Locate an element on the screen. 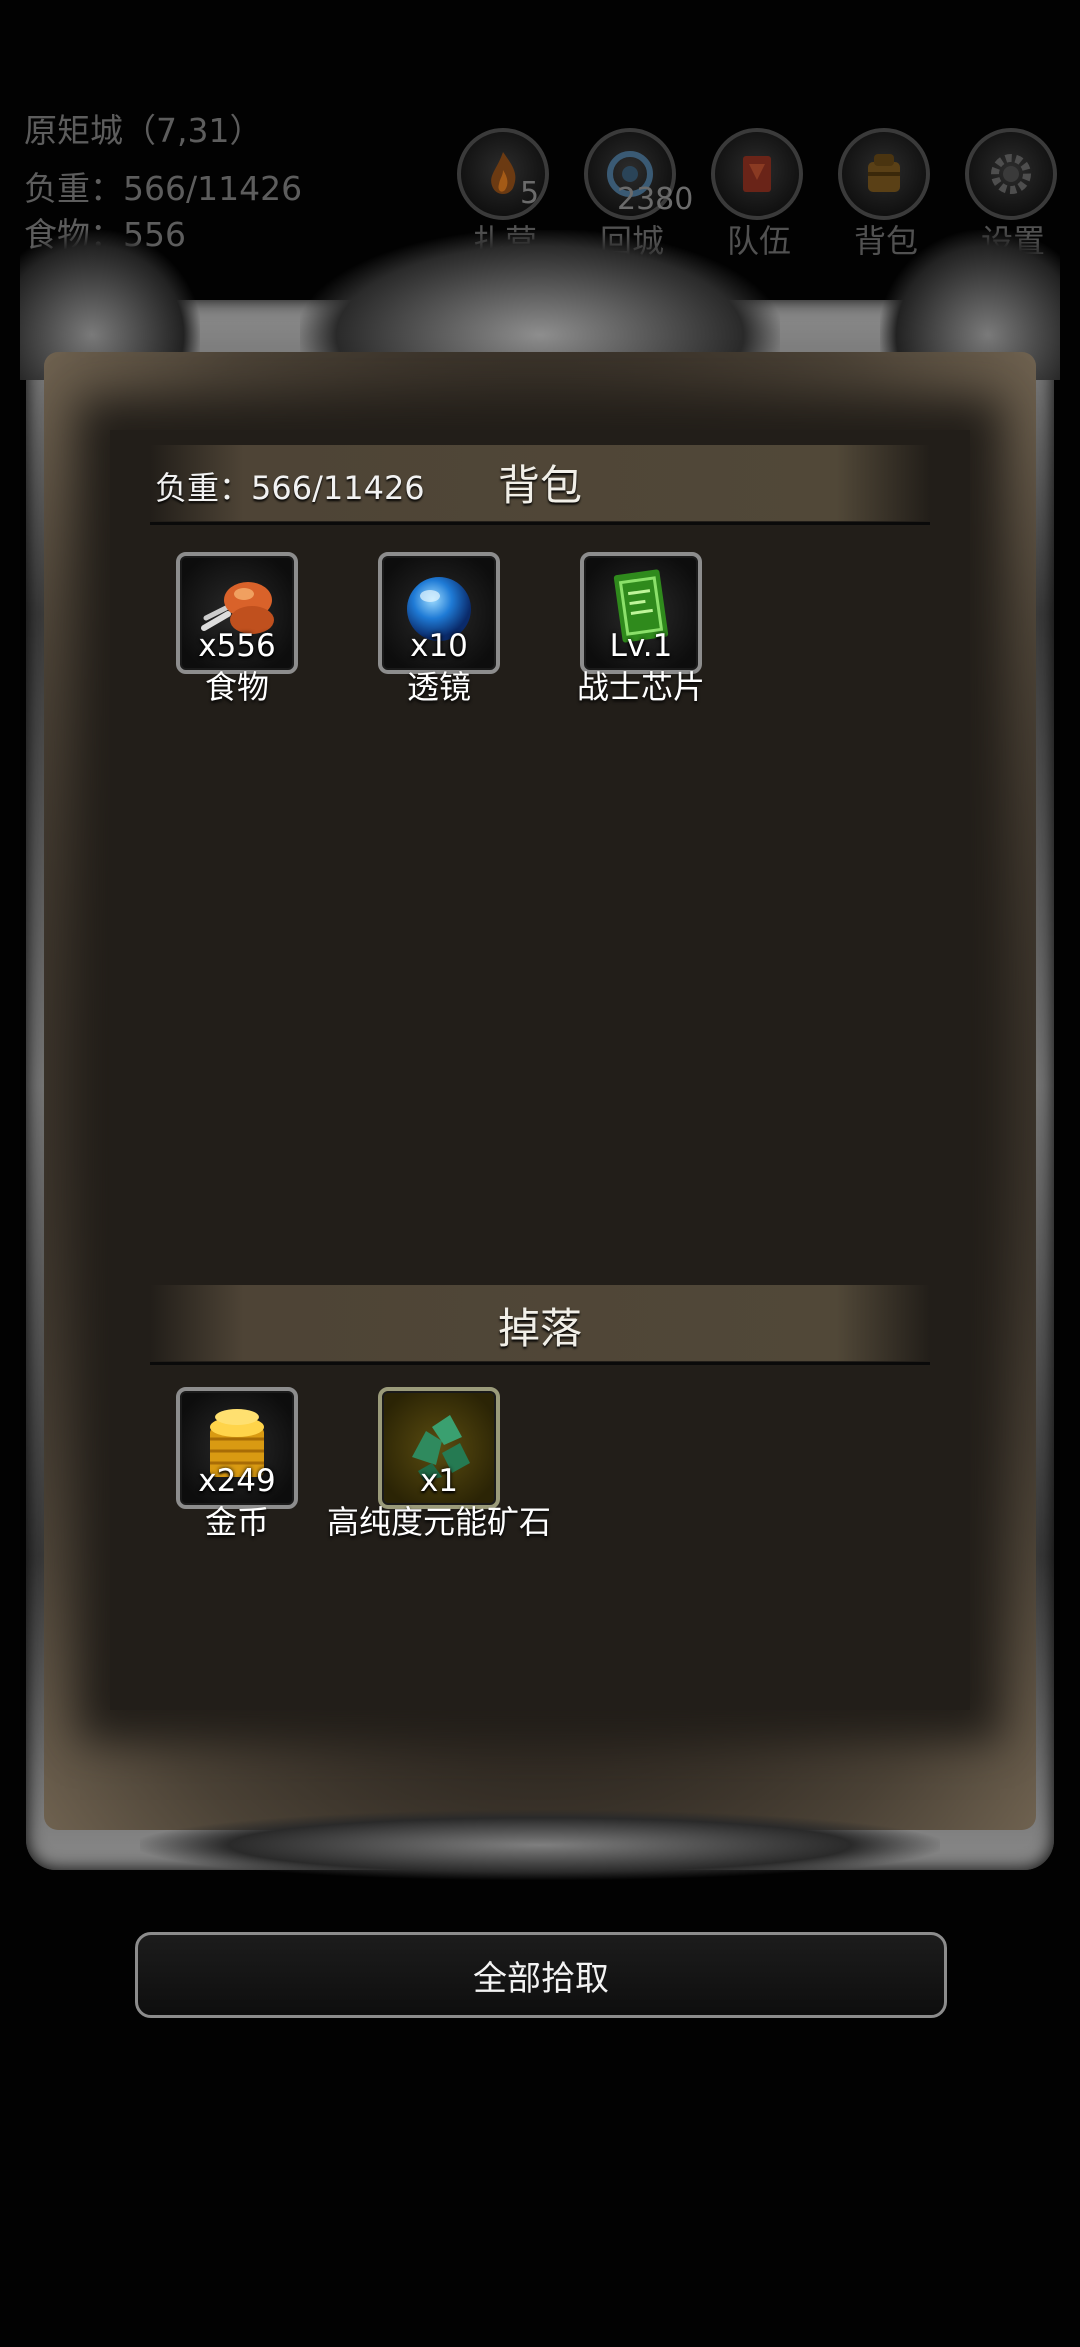 This screenshot has width=1080, height=2347. load-text: 负重：566/11426 is located at coordinates (163, 188).